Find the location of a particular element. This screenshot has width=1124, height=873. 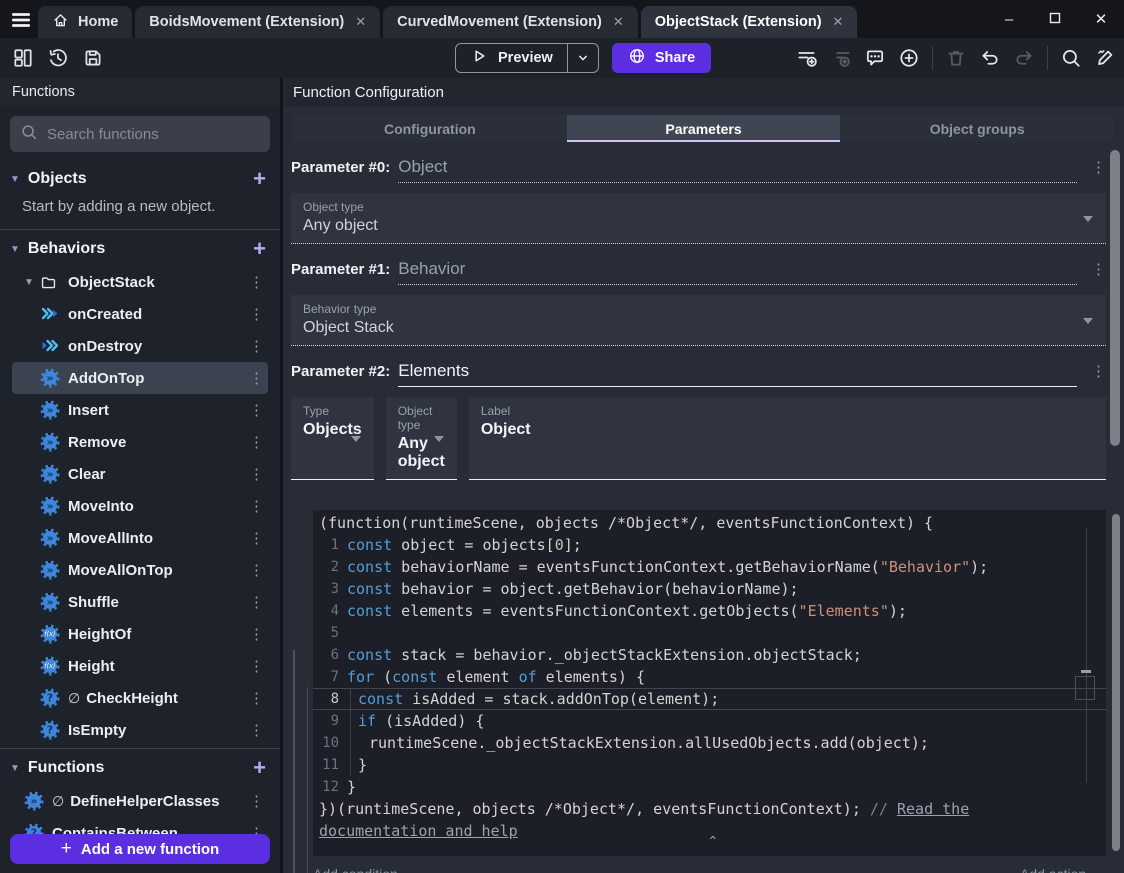

share-button: Share is located at coordinates (661, 58).